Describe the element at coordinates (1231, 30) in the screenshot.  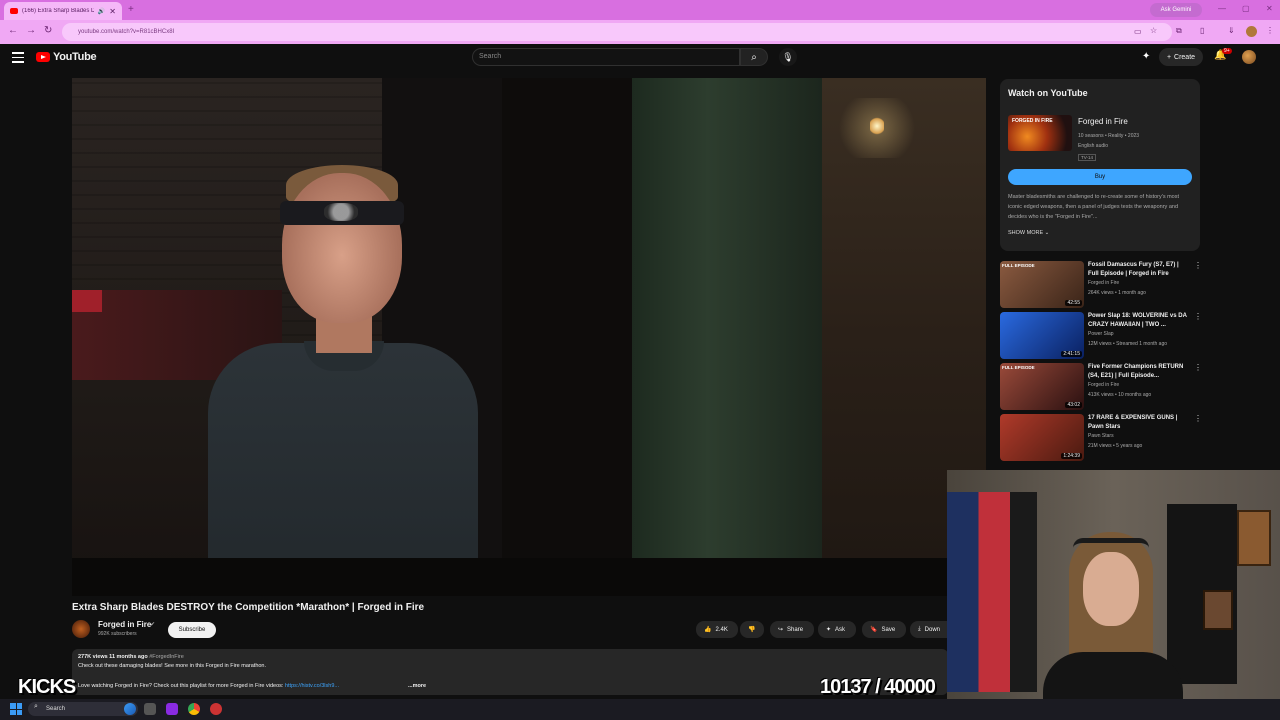
I see `downloads-icon: ⇓` at that location.